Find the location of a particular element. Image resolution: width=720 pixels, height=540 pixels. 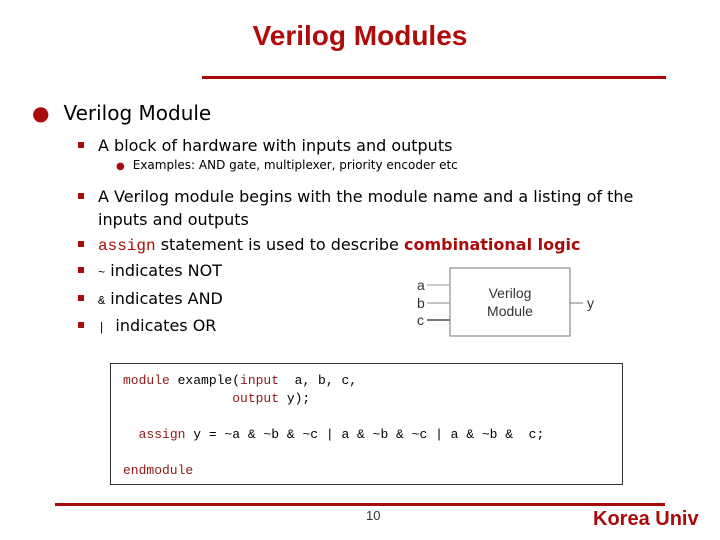

kw-module: module is located at coordinates (146, 380).